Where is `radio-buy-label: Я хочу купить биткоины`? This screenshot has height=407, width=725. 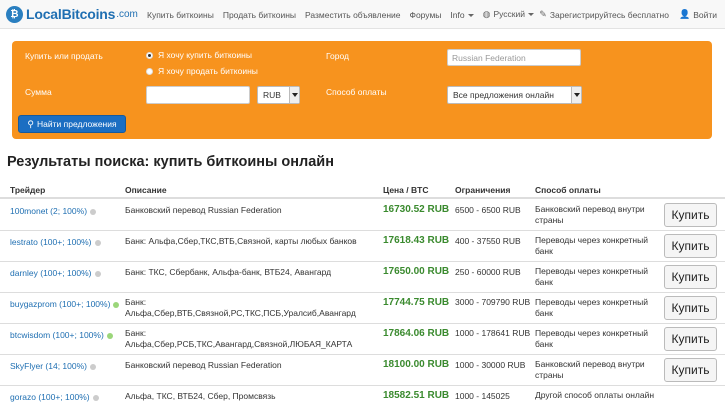
radio-buy-label: Я хочу купить биткоины is located at coordinates (205, 55).